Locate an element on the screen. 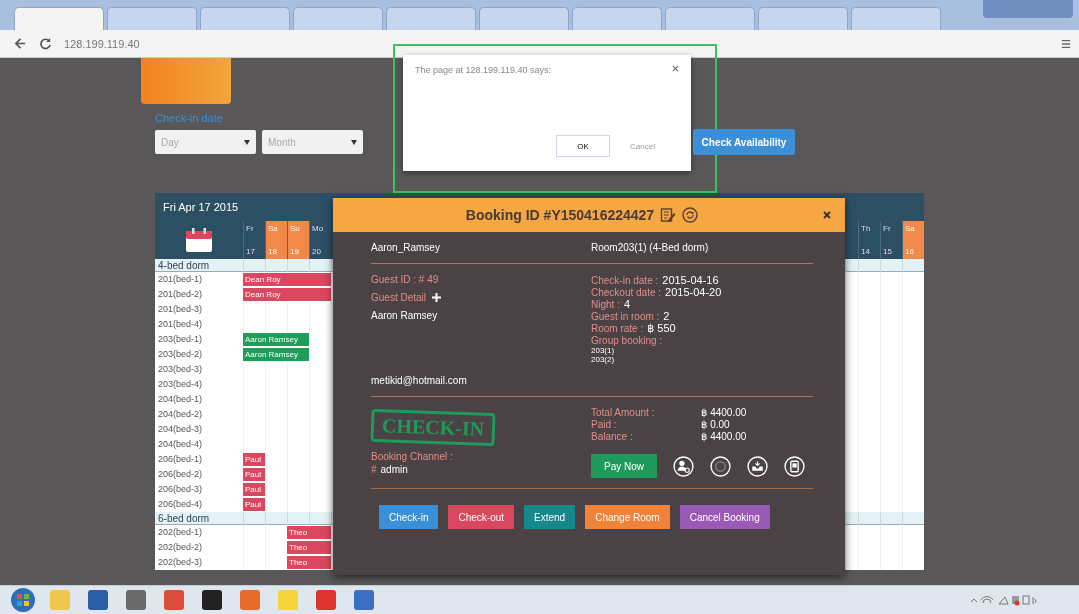  window-controls-drawing is located at coordinates (1028, 9).